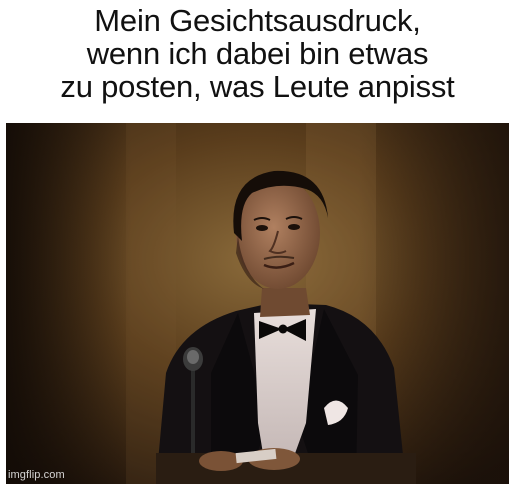 This screenshot has height=484, width=515. I want to click on caption-line-1: Mein Gesichtsausdruck,, so click(257, 20).